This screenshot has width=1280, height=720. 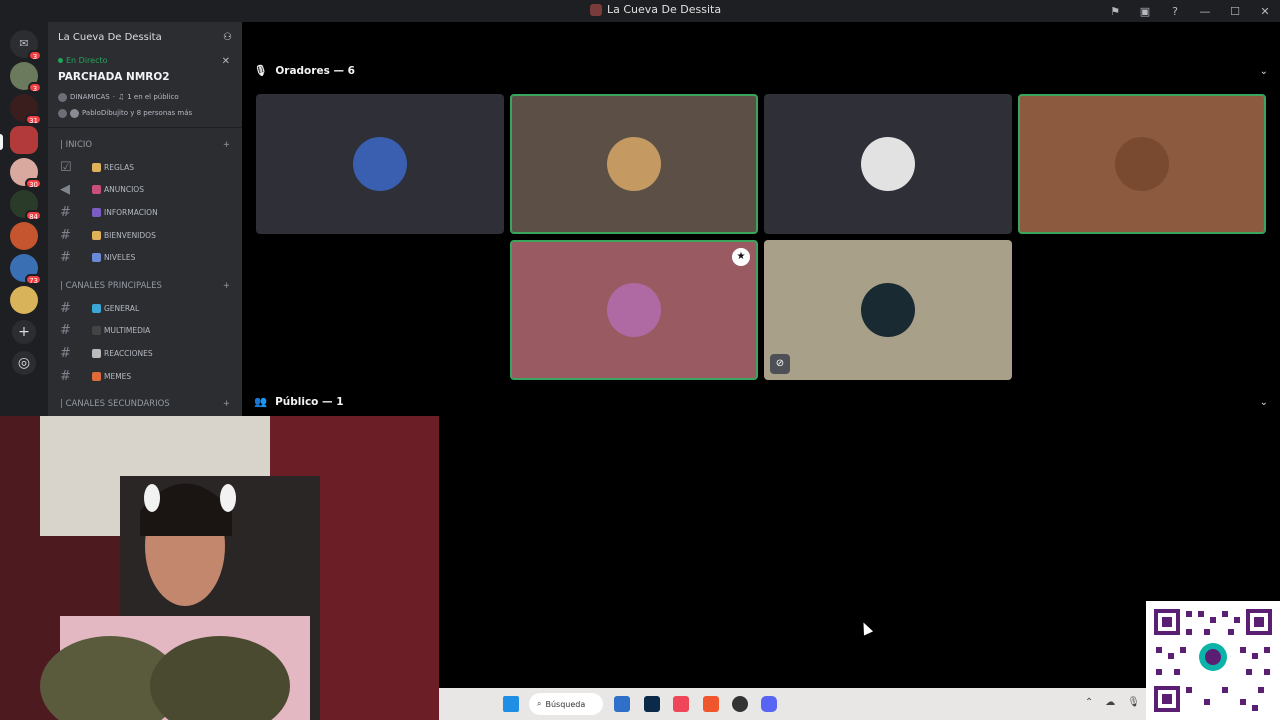 I want to click on channel-item: # NIVELES, so click(x=145, y=257).